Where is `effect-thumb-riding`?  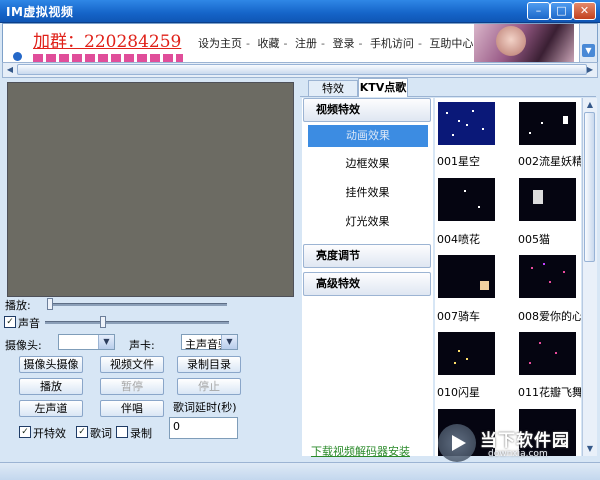 effect-thumb-riding is located at coordinates (466, 276).